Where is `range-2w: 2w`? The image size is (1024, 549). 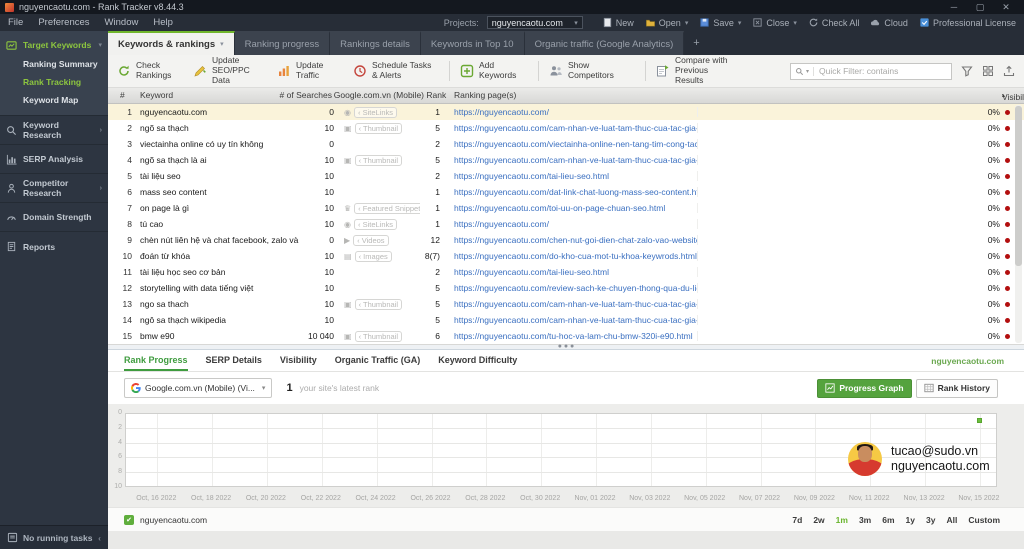 range-2w: 2w is located at coordinates (818, 520).